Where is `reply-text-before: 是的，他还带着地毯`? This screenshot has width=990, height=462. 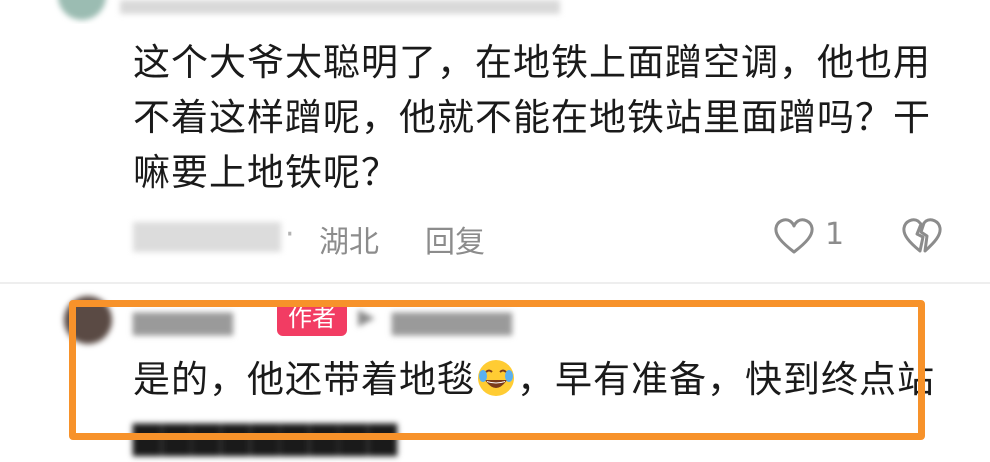
reply-text-before: 是的，他还带着地毯 is located at coordinates (304, 379).